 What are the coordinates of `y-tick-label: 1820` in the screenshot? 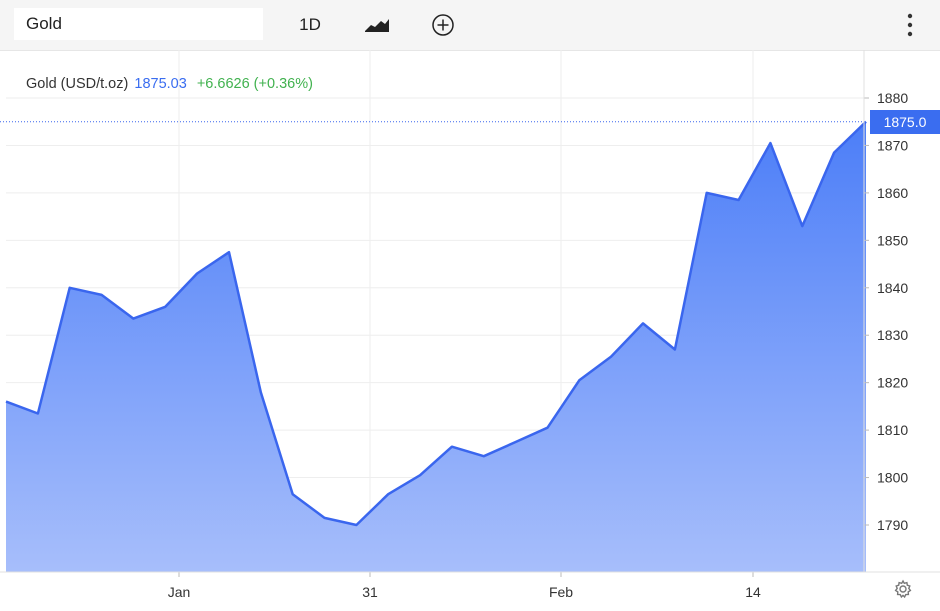 It's located at (892, 383).